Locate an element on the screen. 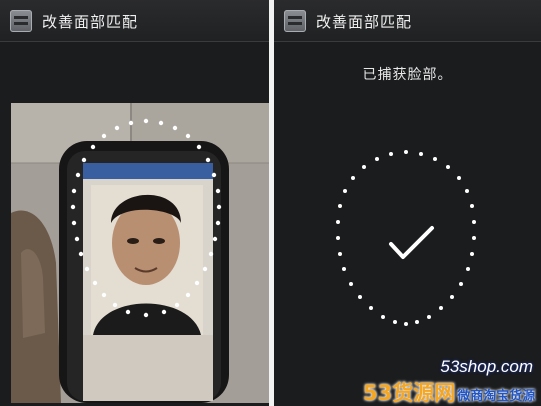 The height and width of the screenshot is (406, 541). left-title-bar: 改善面部匹配 is located at coordinates (134, 21).